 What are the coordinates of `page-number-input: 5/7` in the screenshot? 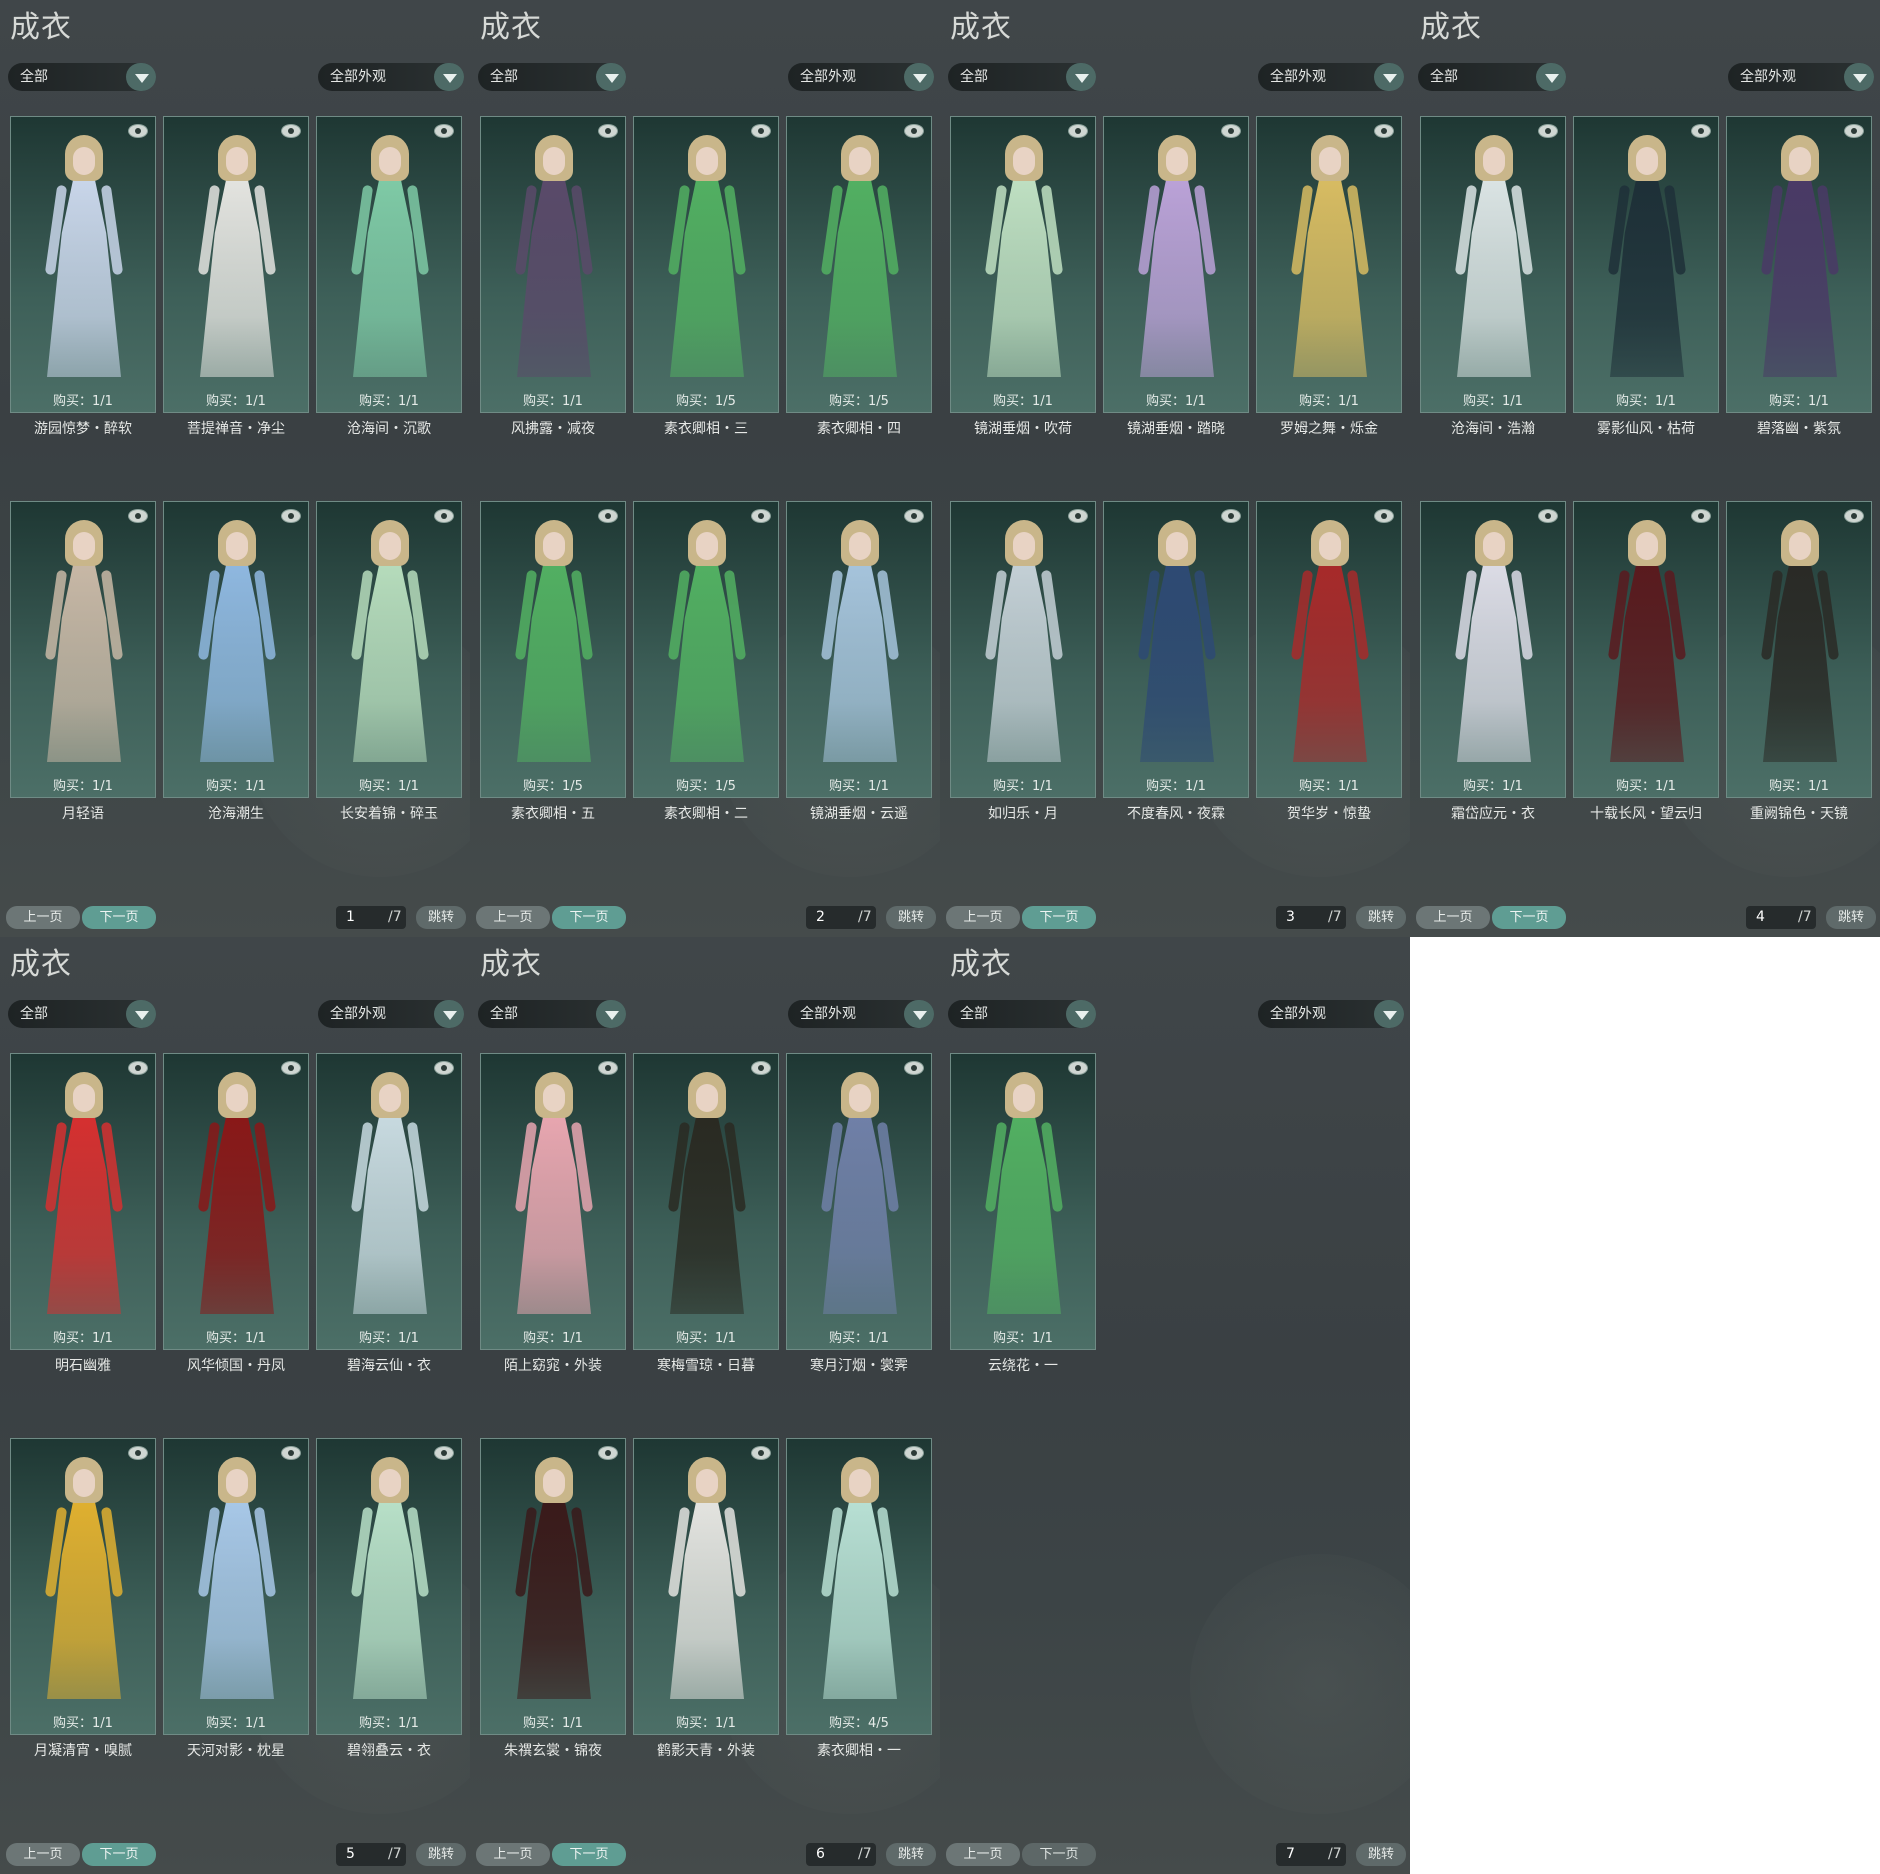 It's located at (371, 1854).